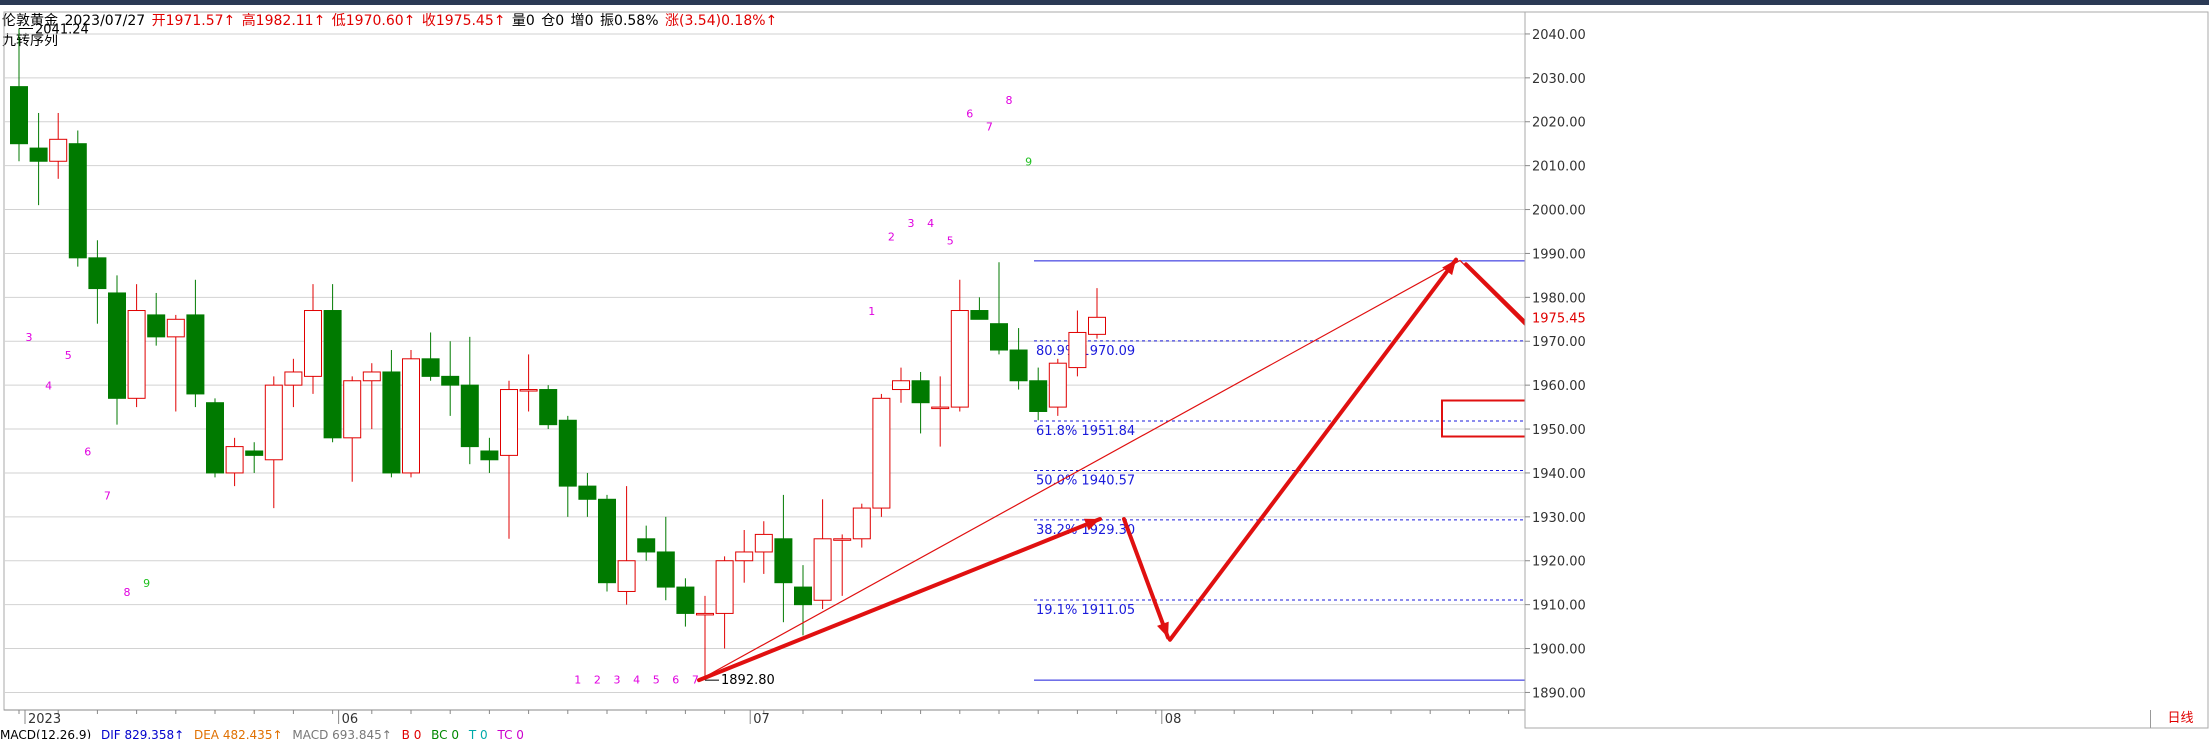 The image size is (2209, 739). I want to click on macd-b: B 0, so click(411, 733).